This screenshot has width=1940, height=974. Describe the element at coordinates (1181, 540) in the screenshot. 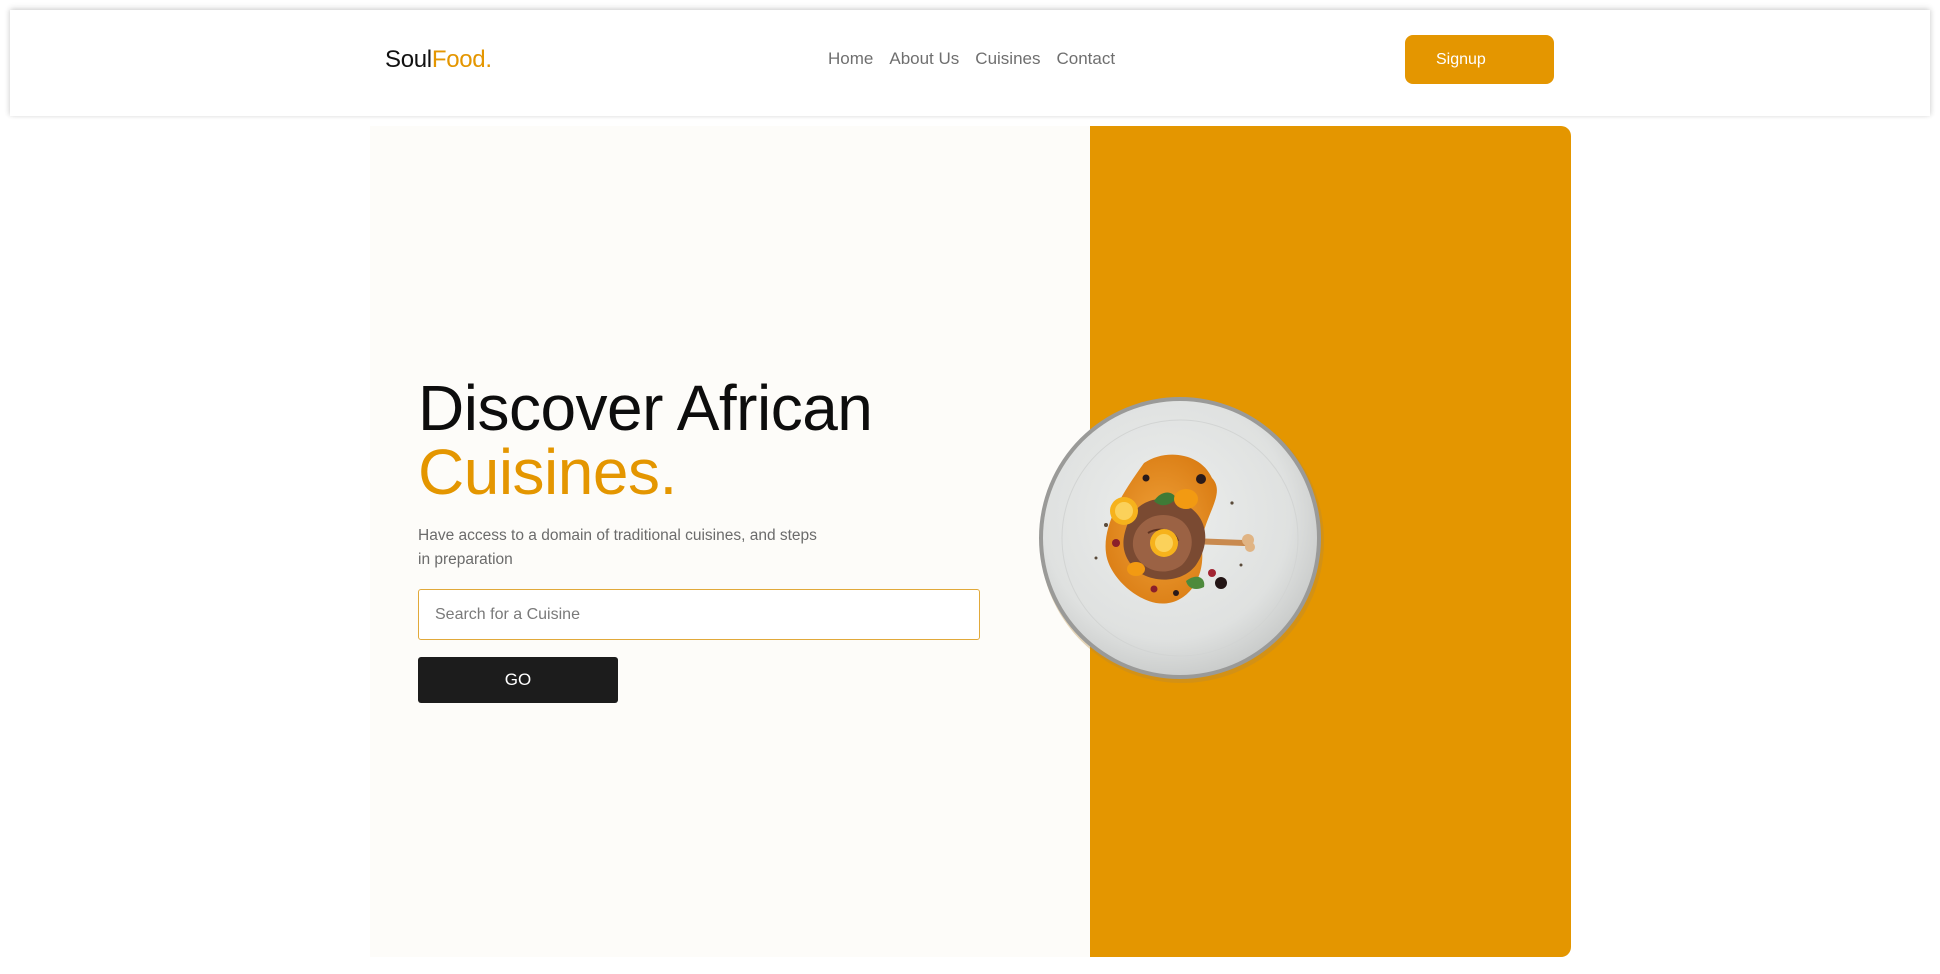

I see `plated-dish-image` at that location.